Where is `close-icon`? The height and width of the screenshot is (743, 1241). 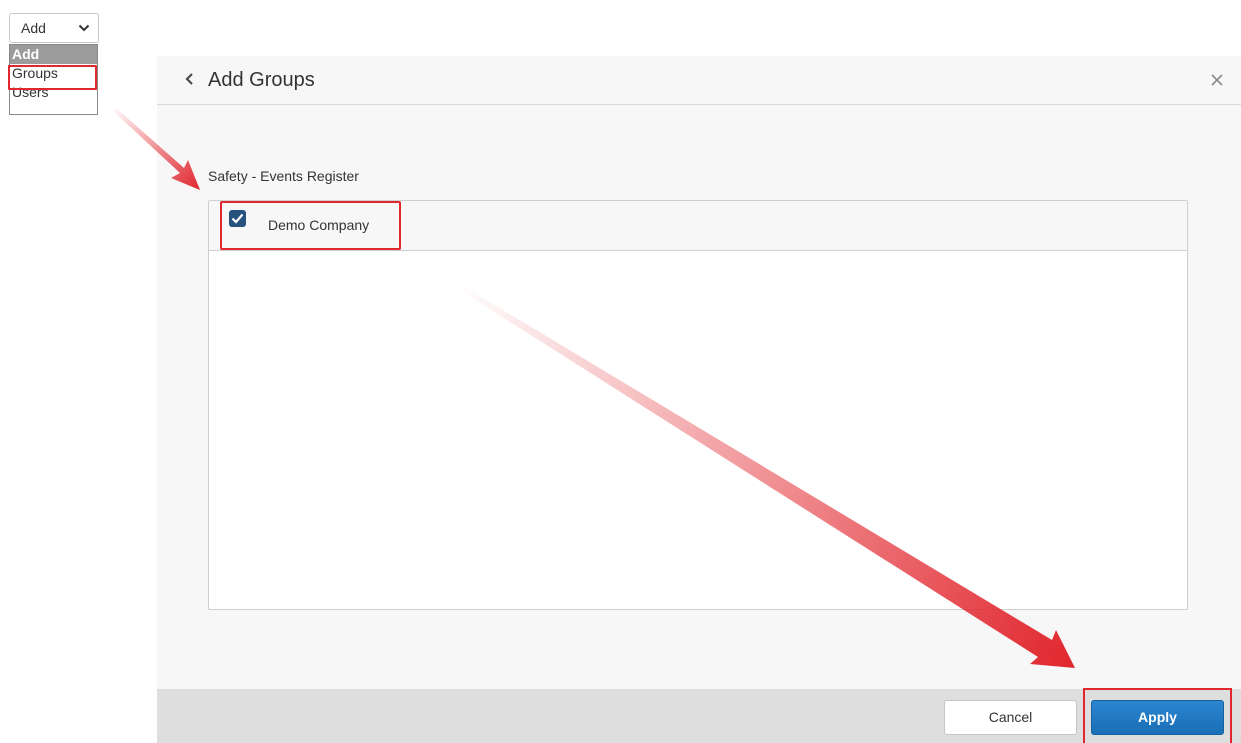 close-icon is located at coordinates (1217, 80).